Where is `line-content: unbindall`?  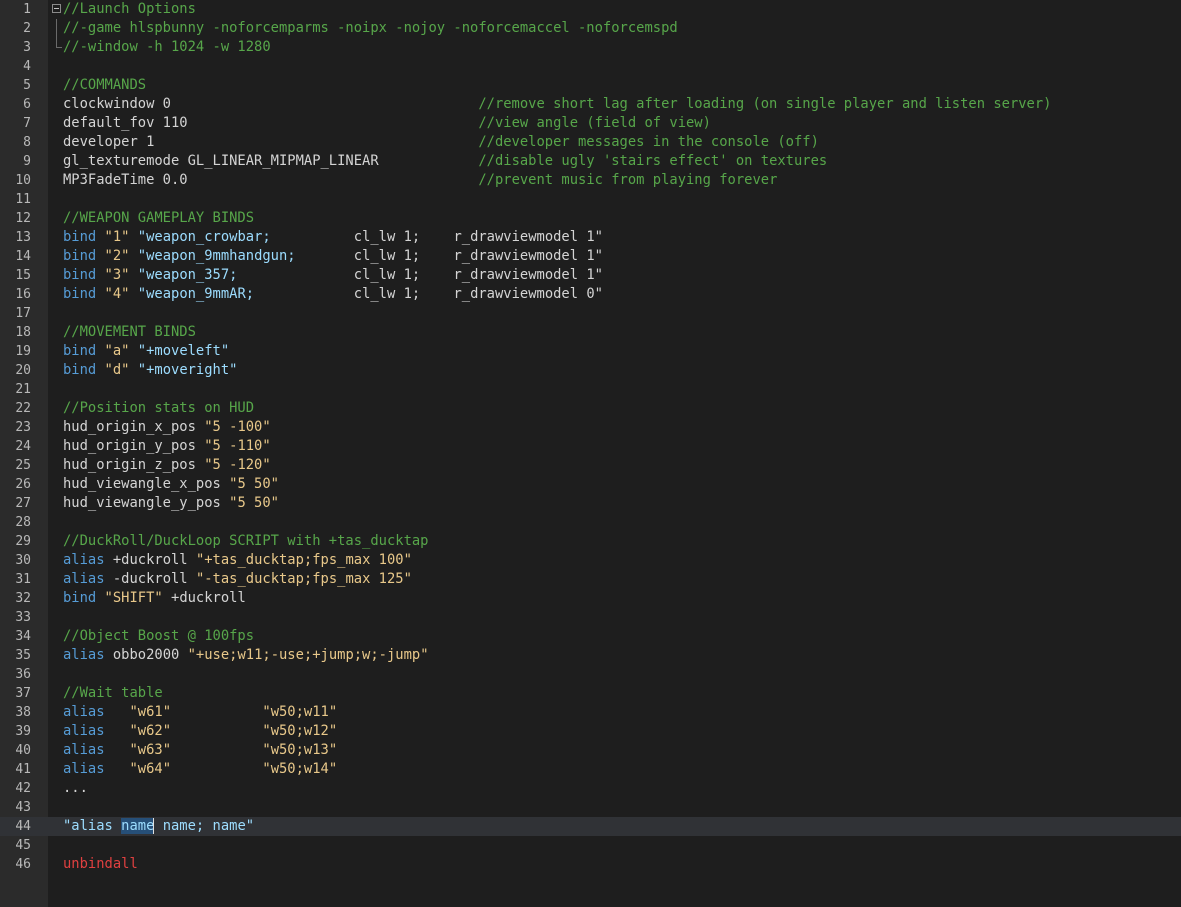
line-content: unbindall is located at coordinates (100, 864).